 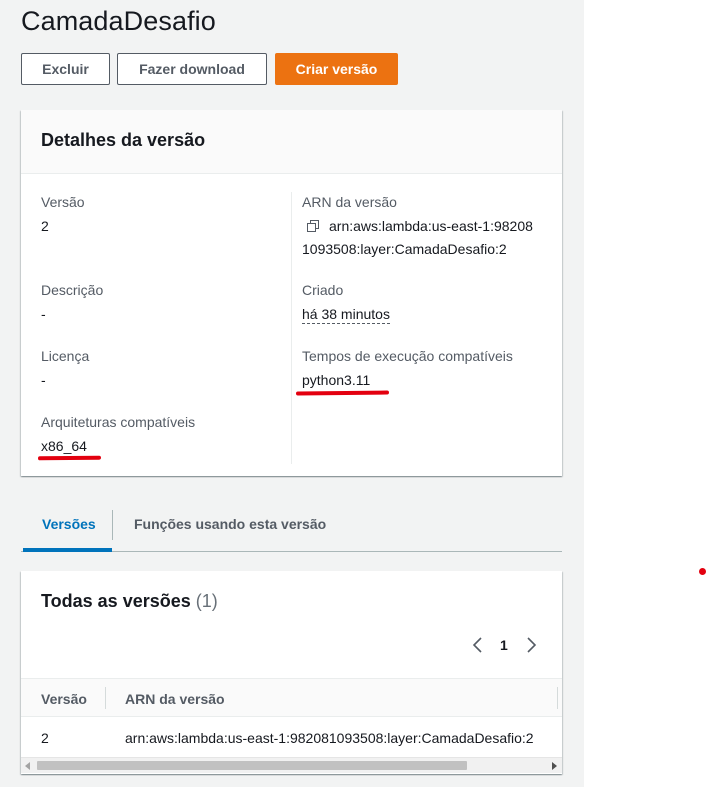 I want to click on table-header-row: Versão ARN da versão, so click(x=291, y=697).